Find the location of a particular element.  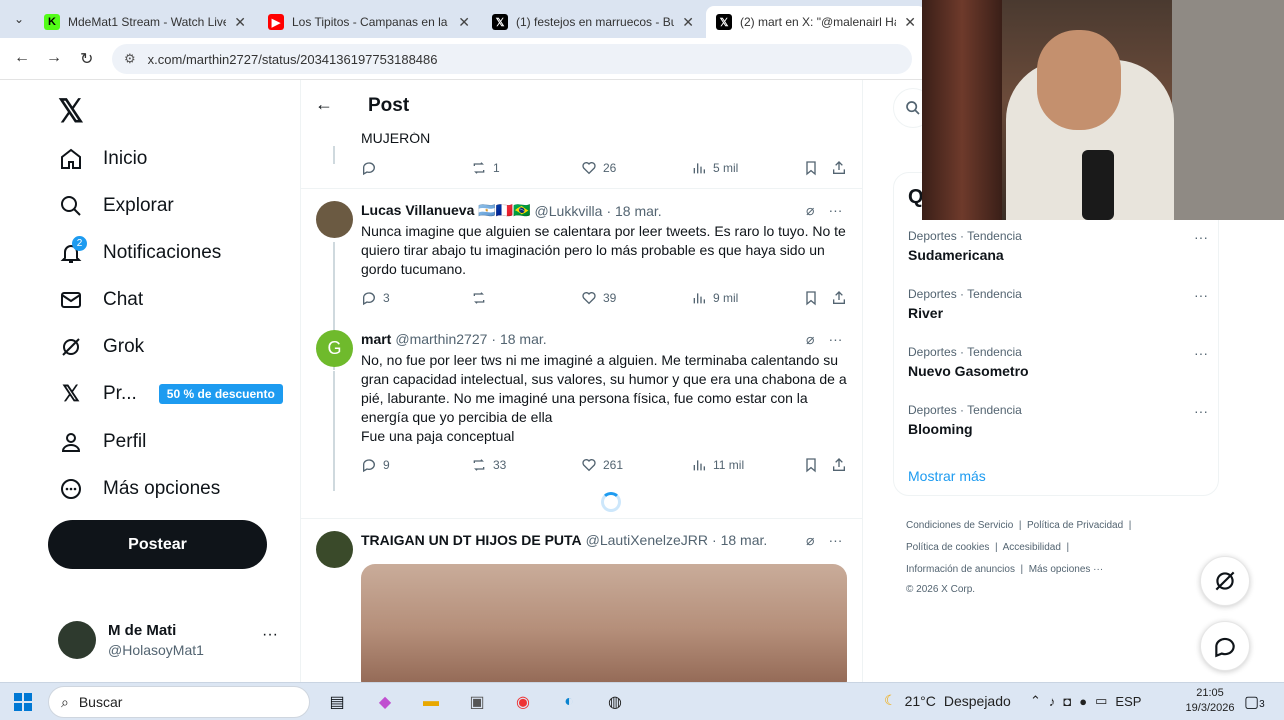

tweet-author-handle: @LautiXenelzeJRR is located at coordinates (647, 540).